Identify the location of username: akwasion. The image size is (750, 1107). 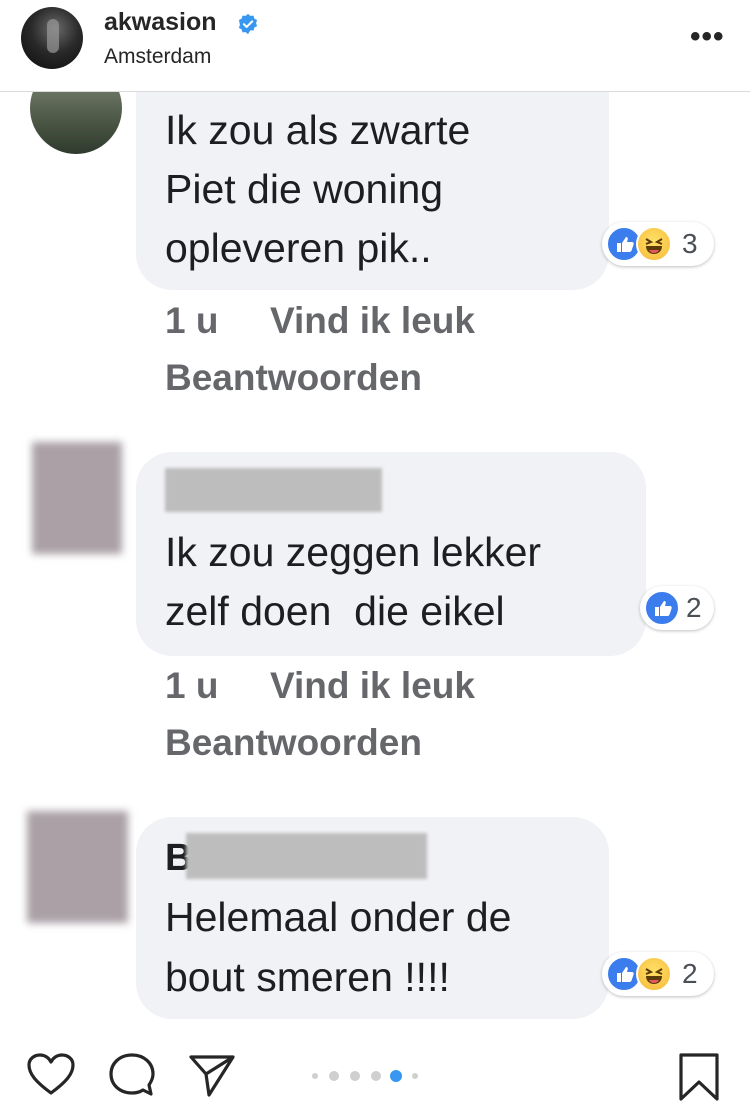
(160, 22).